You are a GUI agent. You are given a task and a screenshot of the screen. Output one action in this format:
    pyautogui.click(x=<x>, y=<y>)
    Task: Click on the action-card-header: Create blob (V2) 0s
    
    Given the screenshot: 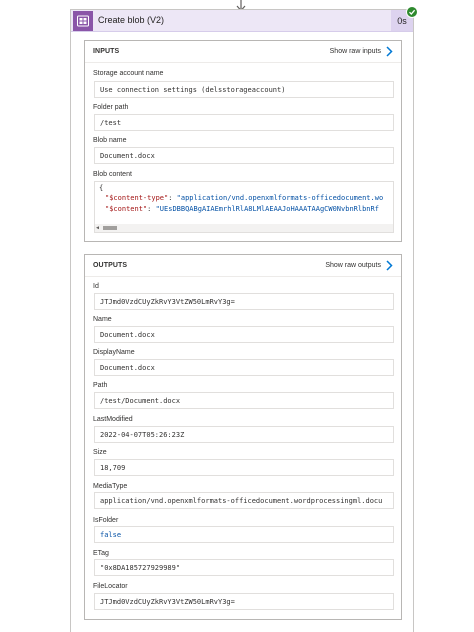 What is the action you would take?
    pyautogui.click(x=242, y=21)
    